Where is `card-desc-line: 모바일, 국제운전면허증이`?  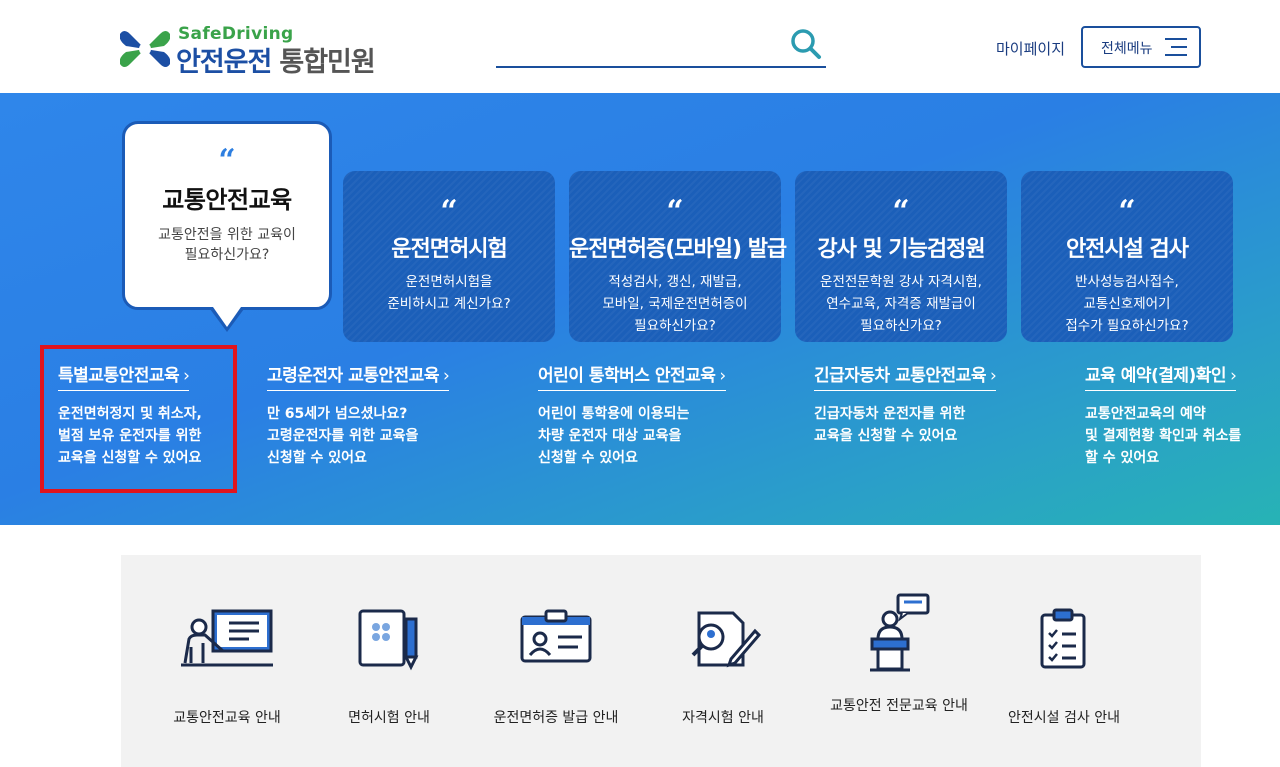
card-desc-line: 모바일, 국제운전면허증이 is located at coordinates (675, 304).